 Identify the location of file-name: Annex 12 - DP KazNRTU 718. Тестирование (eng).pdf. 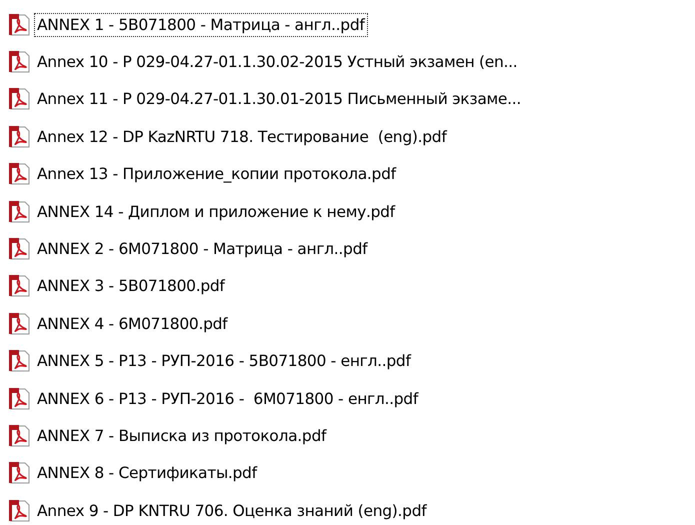
(242, 136).